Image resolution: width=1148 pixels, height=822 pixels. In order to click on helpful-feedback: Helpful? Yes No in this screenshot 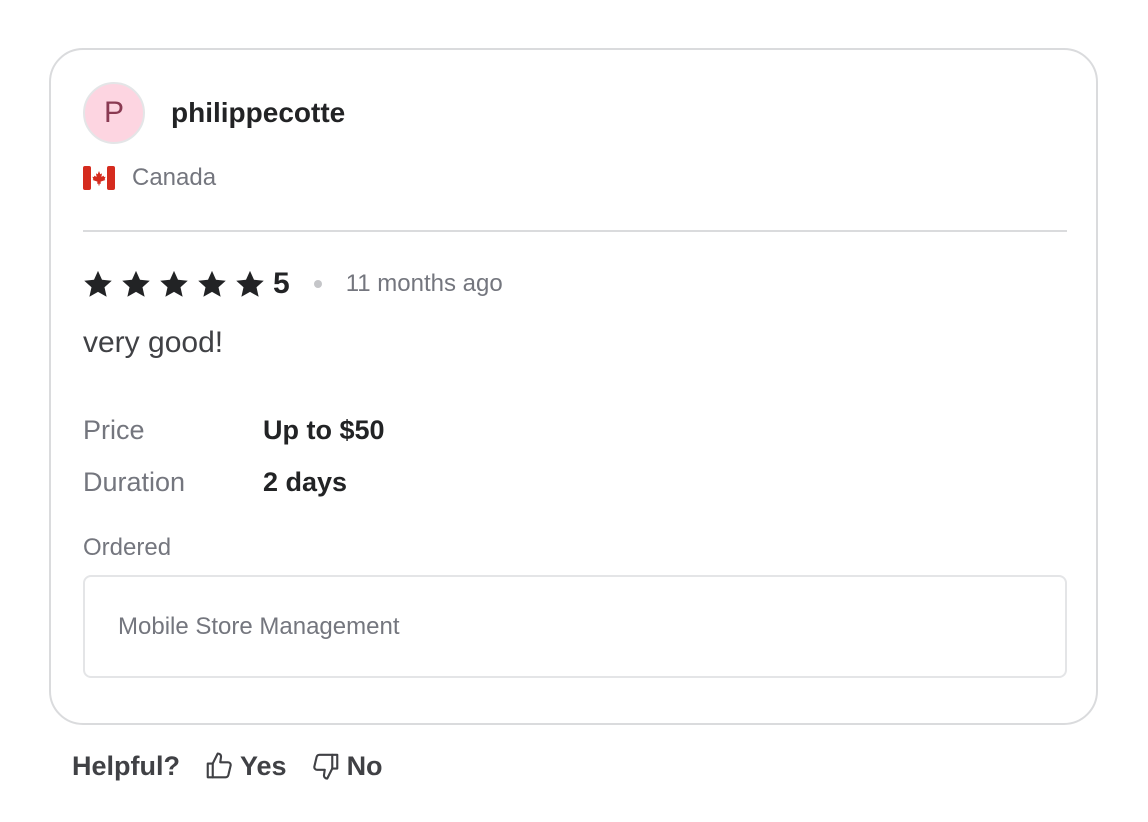, I will do `click(227, 766)`.